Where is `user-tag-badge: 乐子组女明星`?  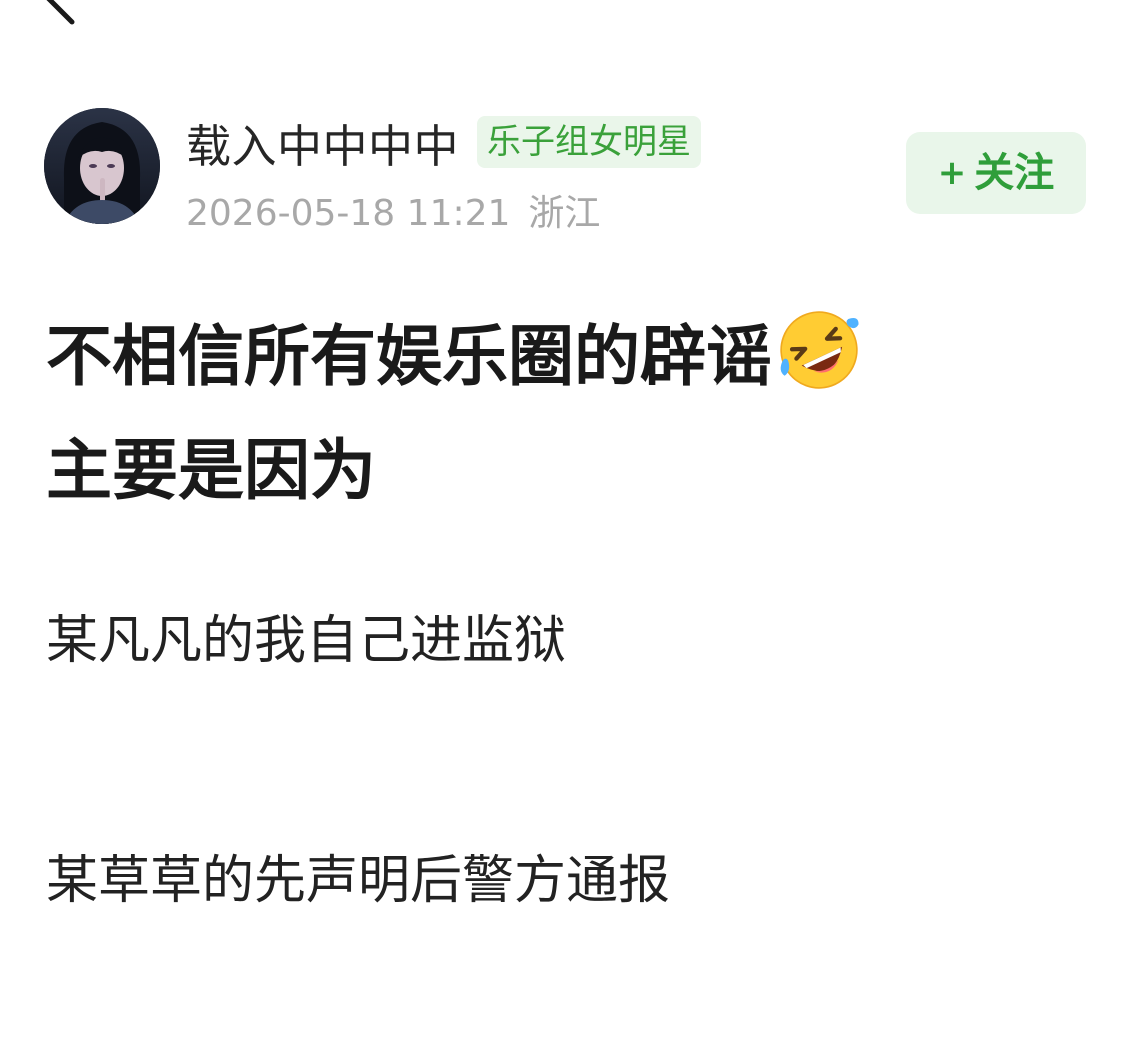
user-tag-badge: 乐子组女明星 is located at coordinates (589, 142).